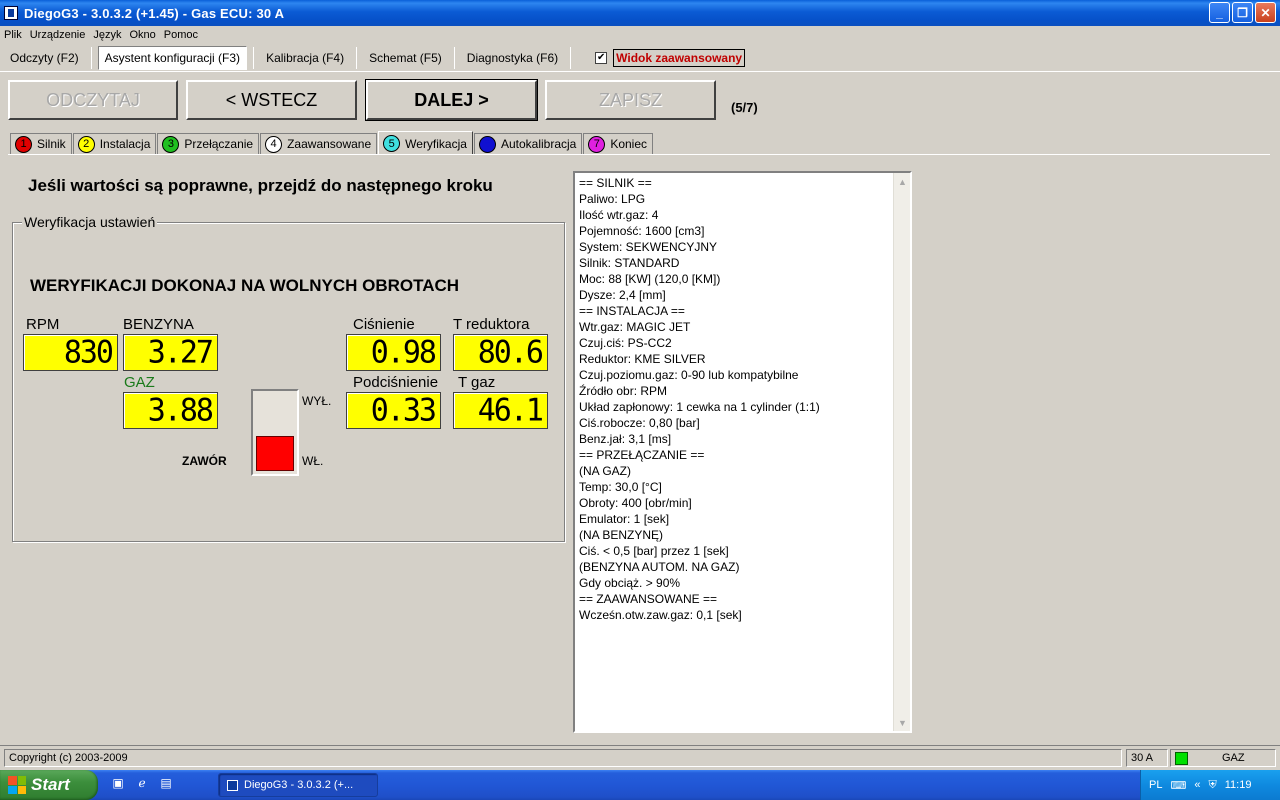 This screenshot has height=800, width=1280. What do you see at coordinates (622, 295) in the screenshot?
I see `summary-line: Dysze: 2,4 [mm]` at bounding box center [622, 295].